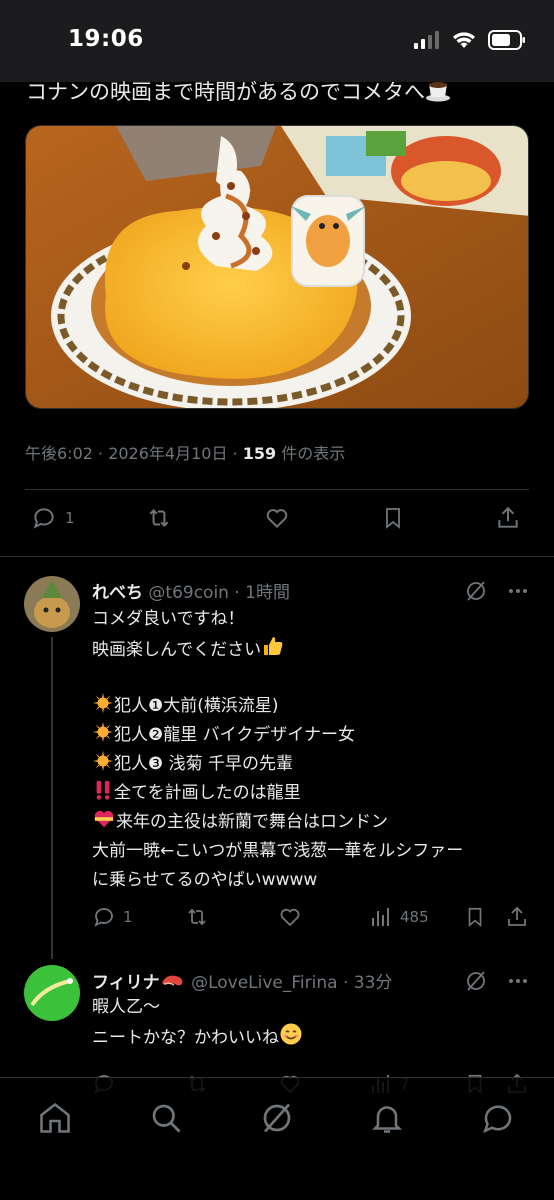  Describe the element at coordinates (277, 41) in the screenshot. I see `status-bar: 19:06` at that location.